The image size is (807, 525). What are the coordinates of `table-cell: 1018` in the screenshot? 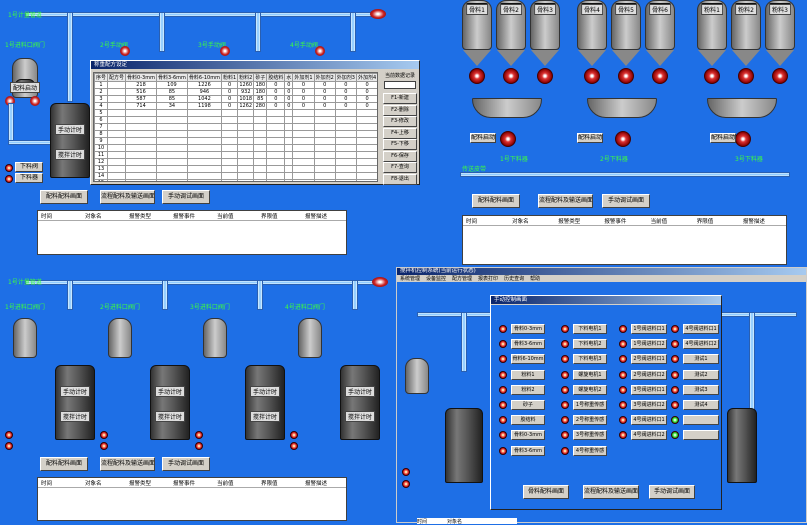 It's located at (246, 99).